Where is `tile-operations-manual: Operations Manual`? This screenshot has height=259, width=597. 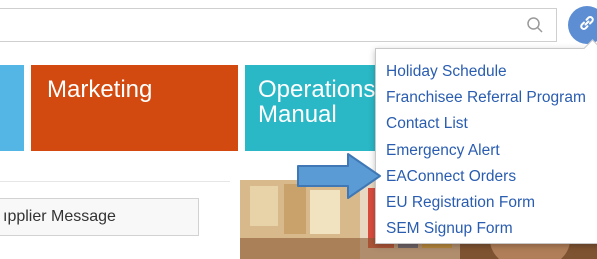
tile-operations-manual: Operations Manual is located at coordinates (315, 108).